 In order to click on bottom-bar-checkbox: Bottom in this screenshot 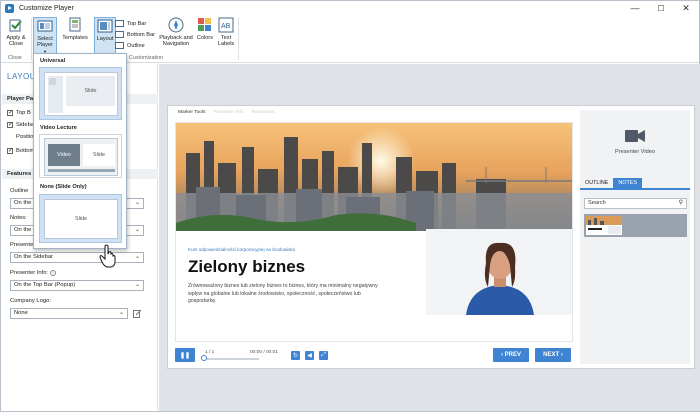, I will do `click(21, 150)`.